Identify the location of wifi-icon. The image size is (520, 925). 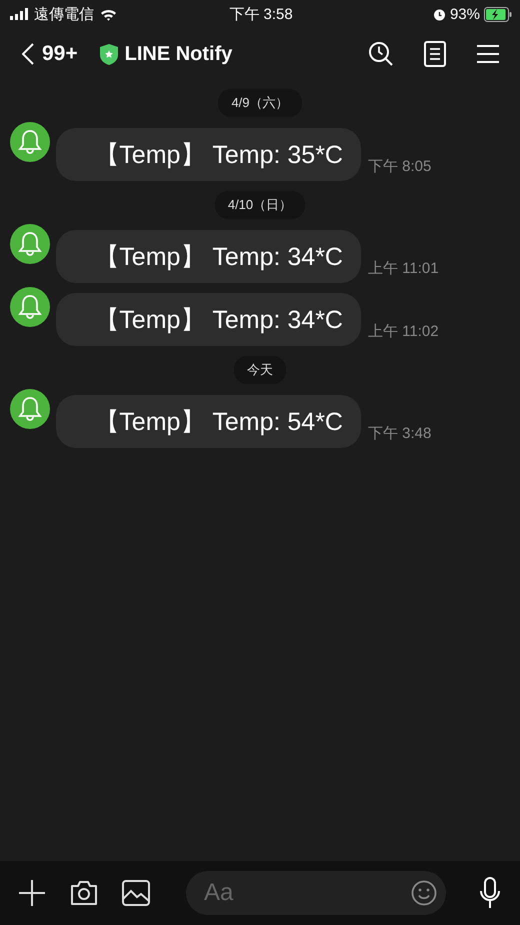
(108, 14).